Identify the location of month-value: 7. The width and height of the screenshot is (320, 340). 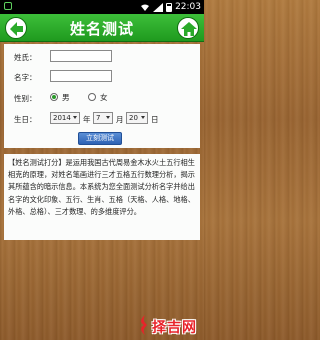
(98, 118).